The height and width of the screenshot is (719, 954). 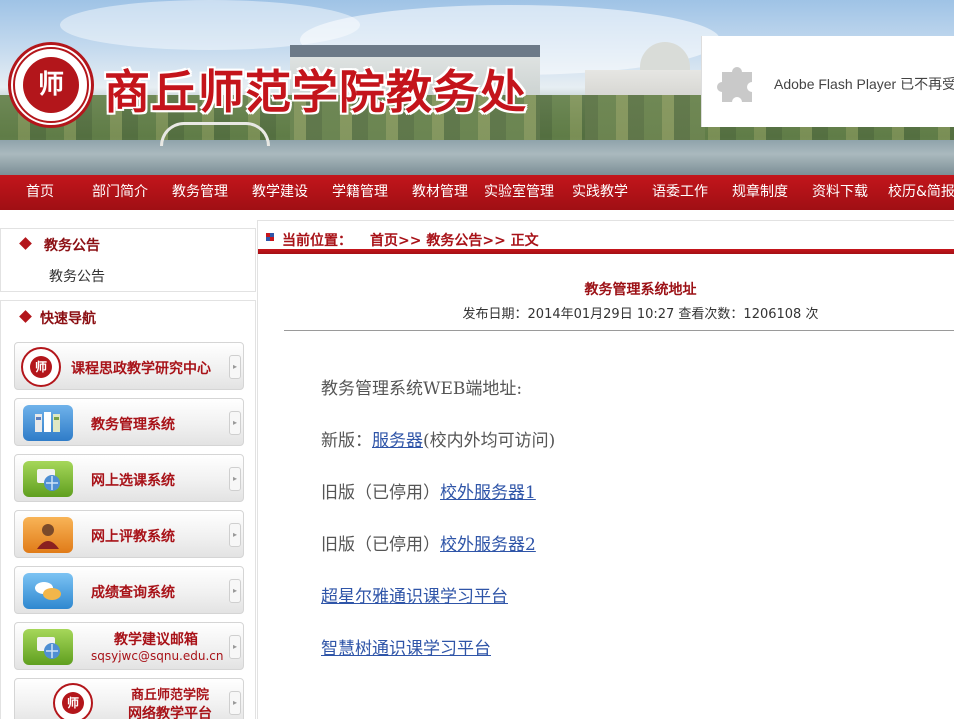 I want to click on notice-panel: 教务公告 教务公告, so click(x=128, y=260).